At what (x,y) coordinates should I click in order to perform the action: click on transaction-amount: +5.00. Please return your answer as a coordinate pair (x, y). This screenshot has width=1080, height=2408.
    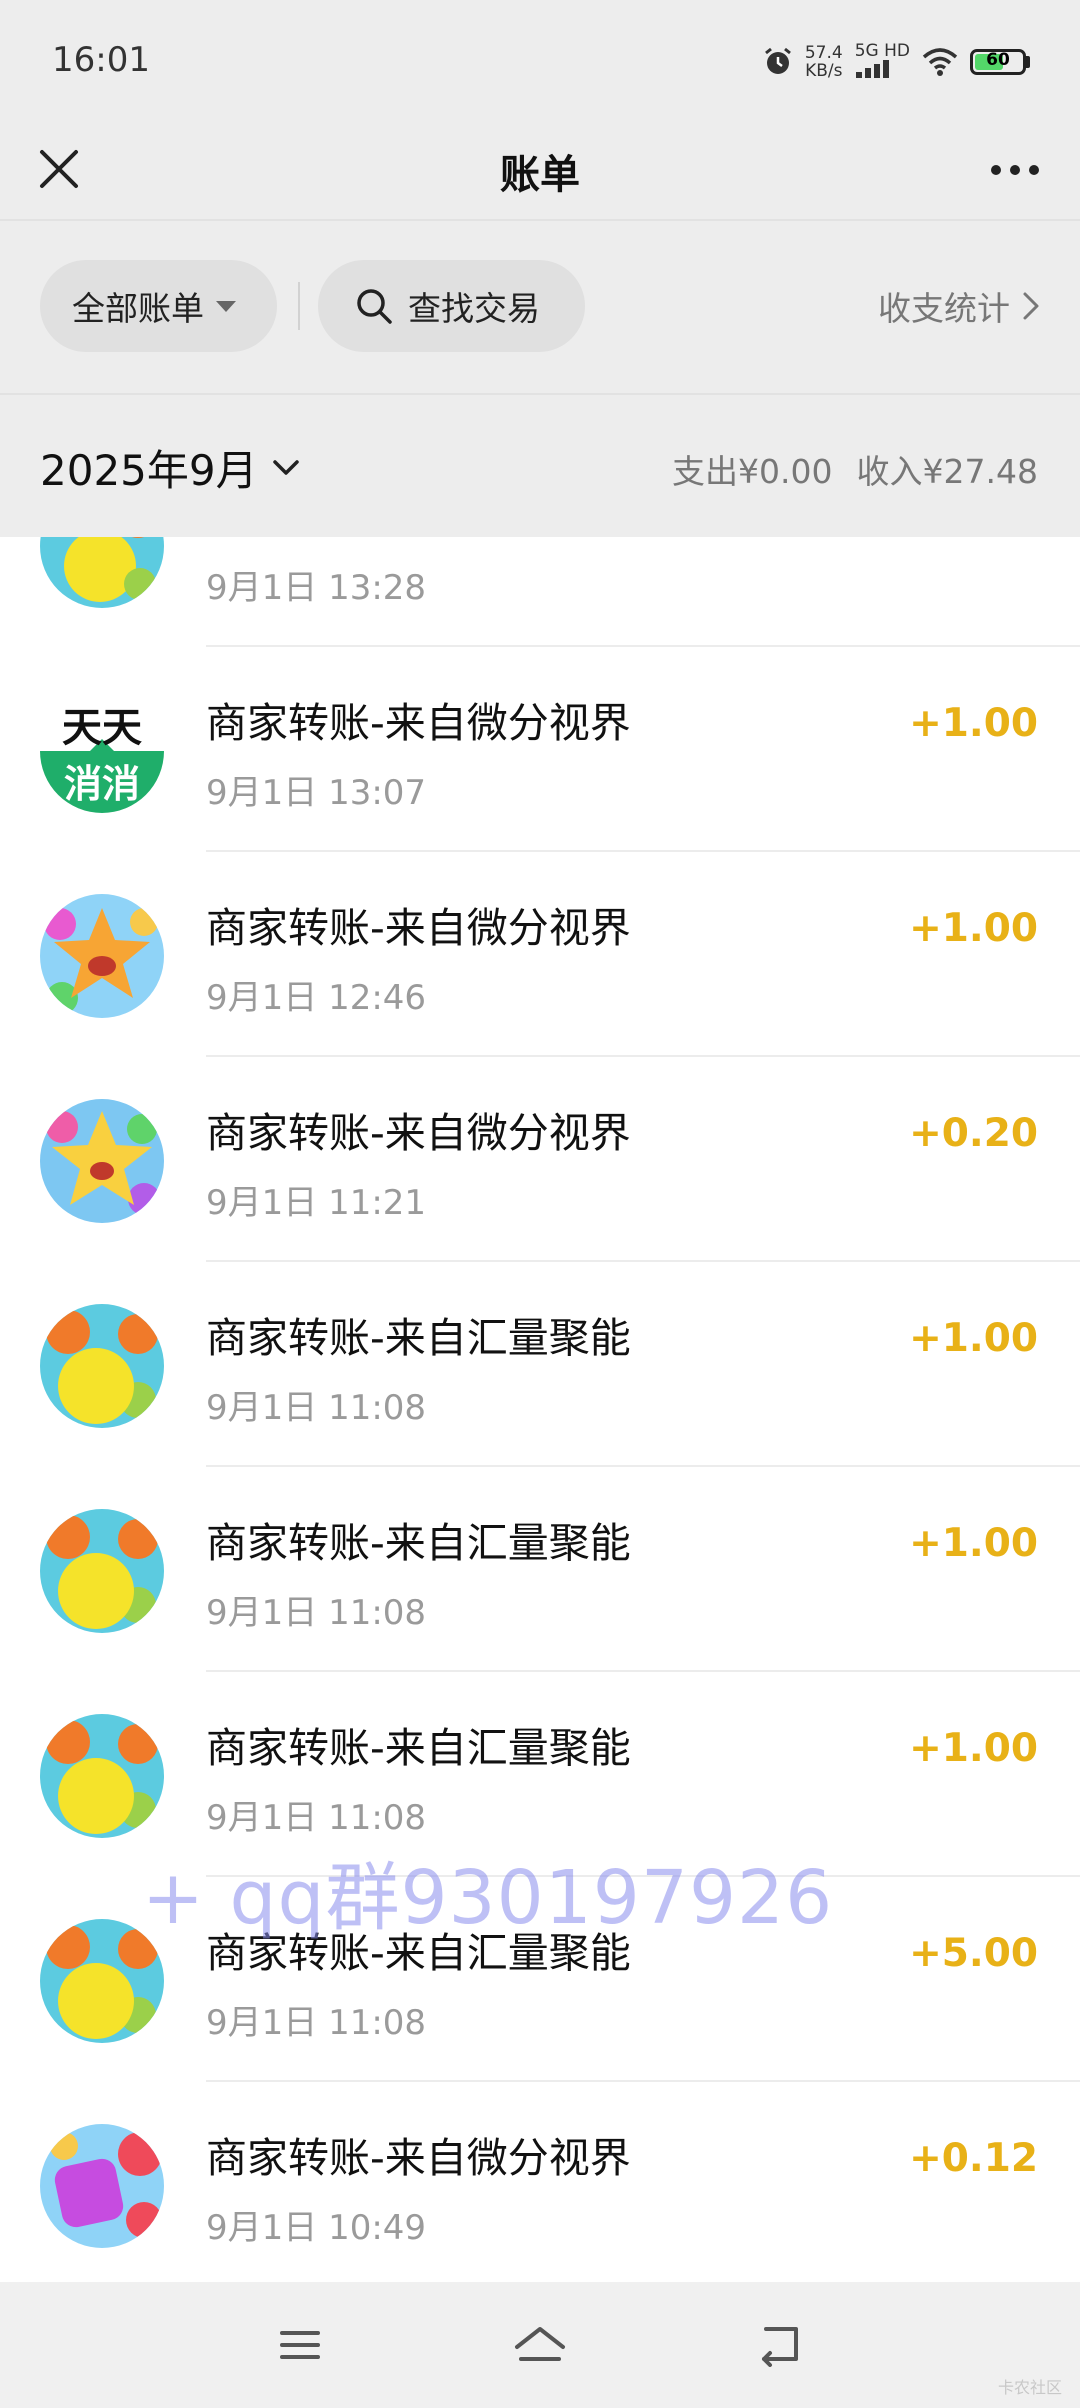
    Looking at the image, I should click on (973, 1953).